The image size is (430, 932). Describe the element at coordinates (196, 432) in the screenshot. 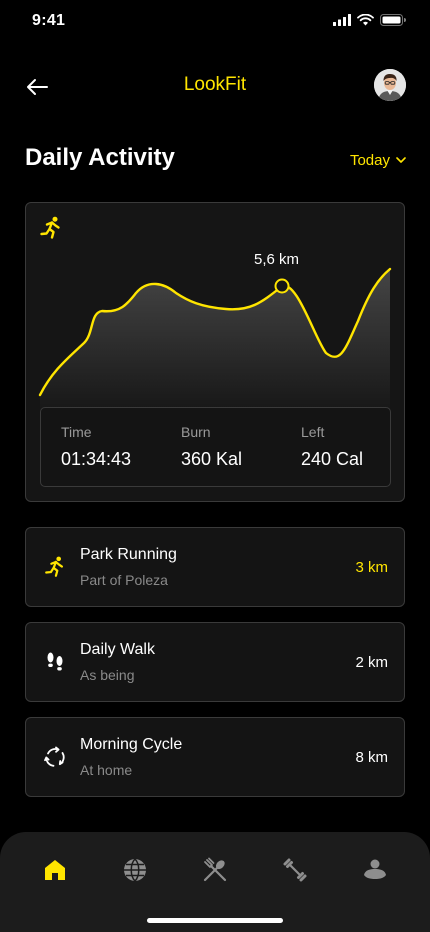

I see `stat-label: Burn` at that location.